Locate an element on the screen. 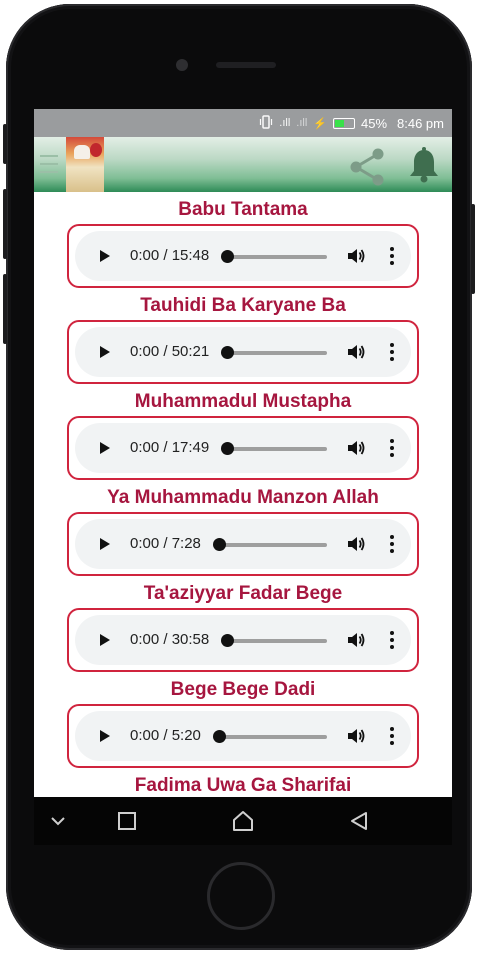 The width and height of the screenshot is (480, 954). track-title: Tauhidi Ba Karyane Ba is located at coordinates (243, 305).